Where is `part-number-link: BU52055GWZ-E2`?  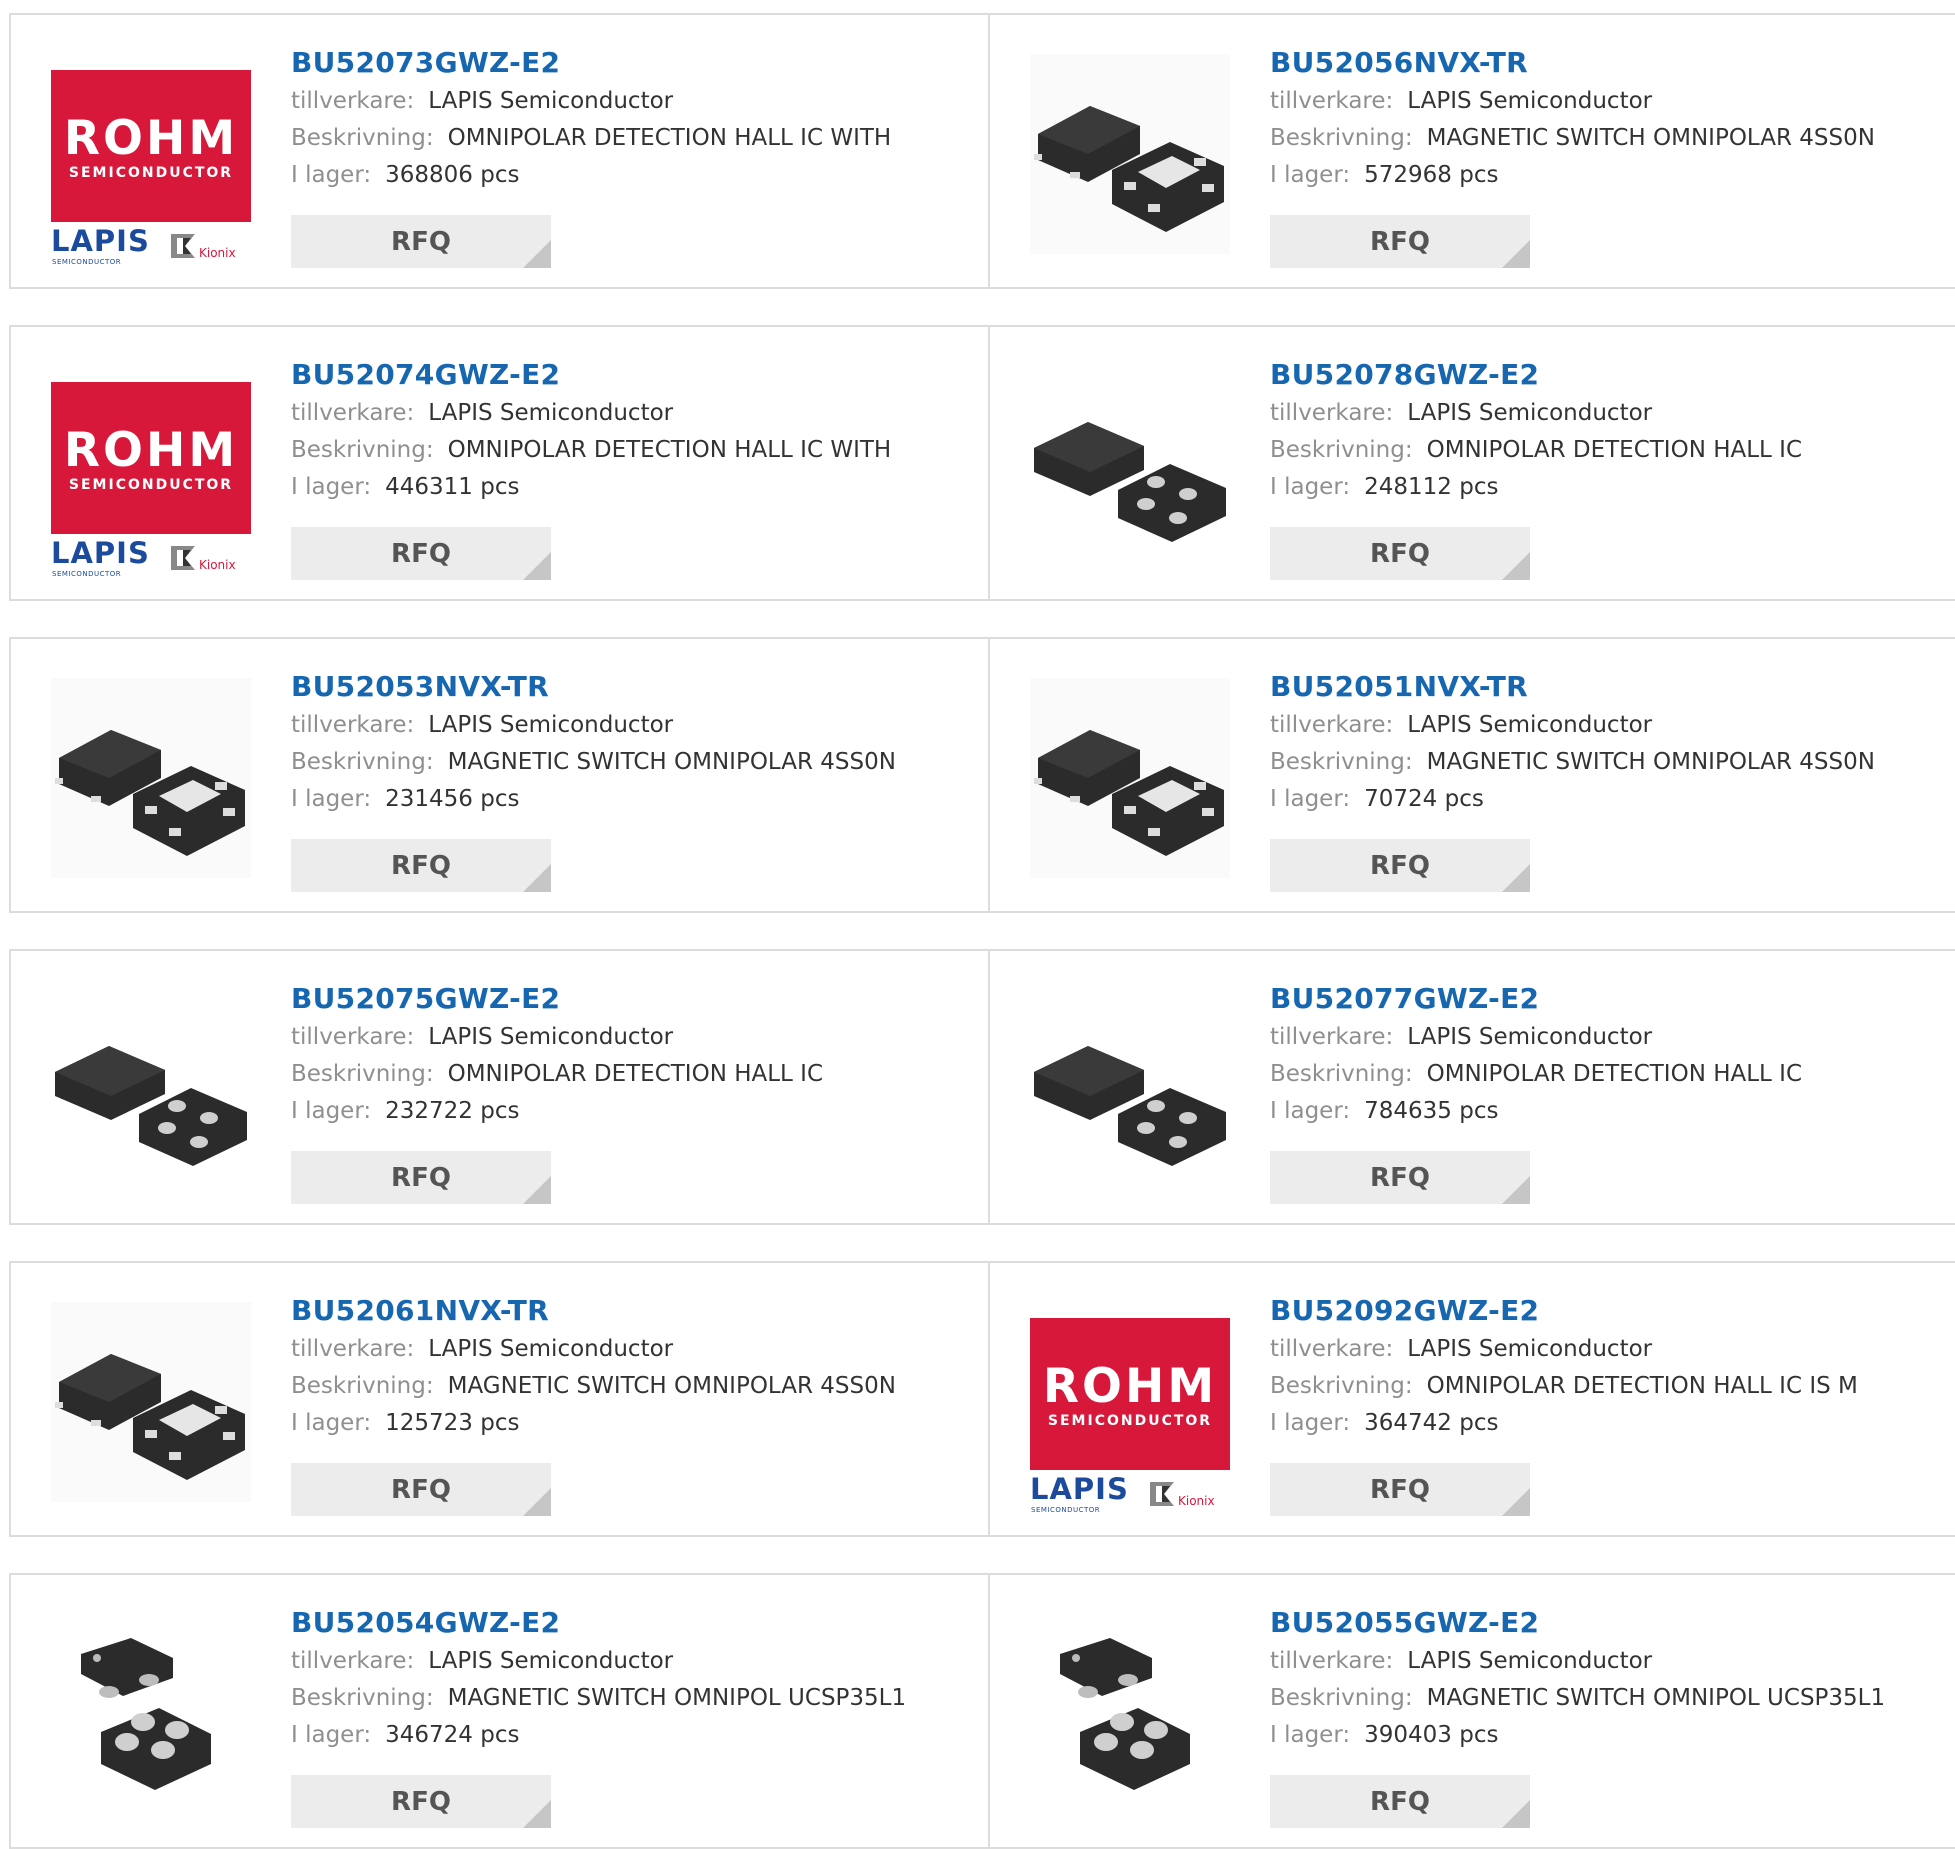 part-number-link: BU52055GWZ-E2 is located at coordinates (1610, 1623).